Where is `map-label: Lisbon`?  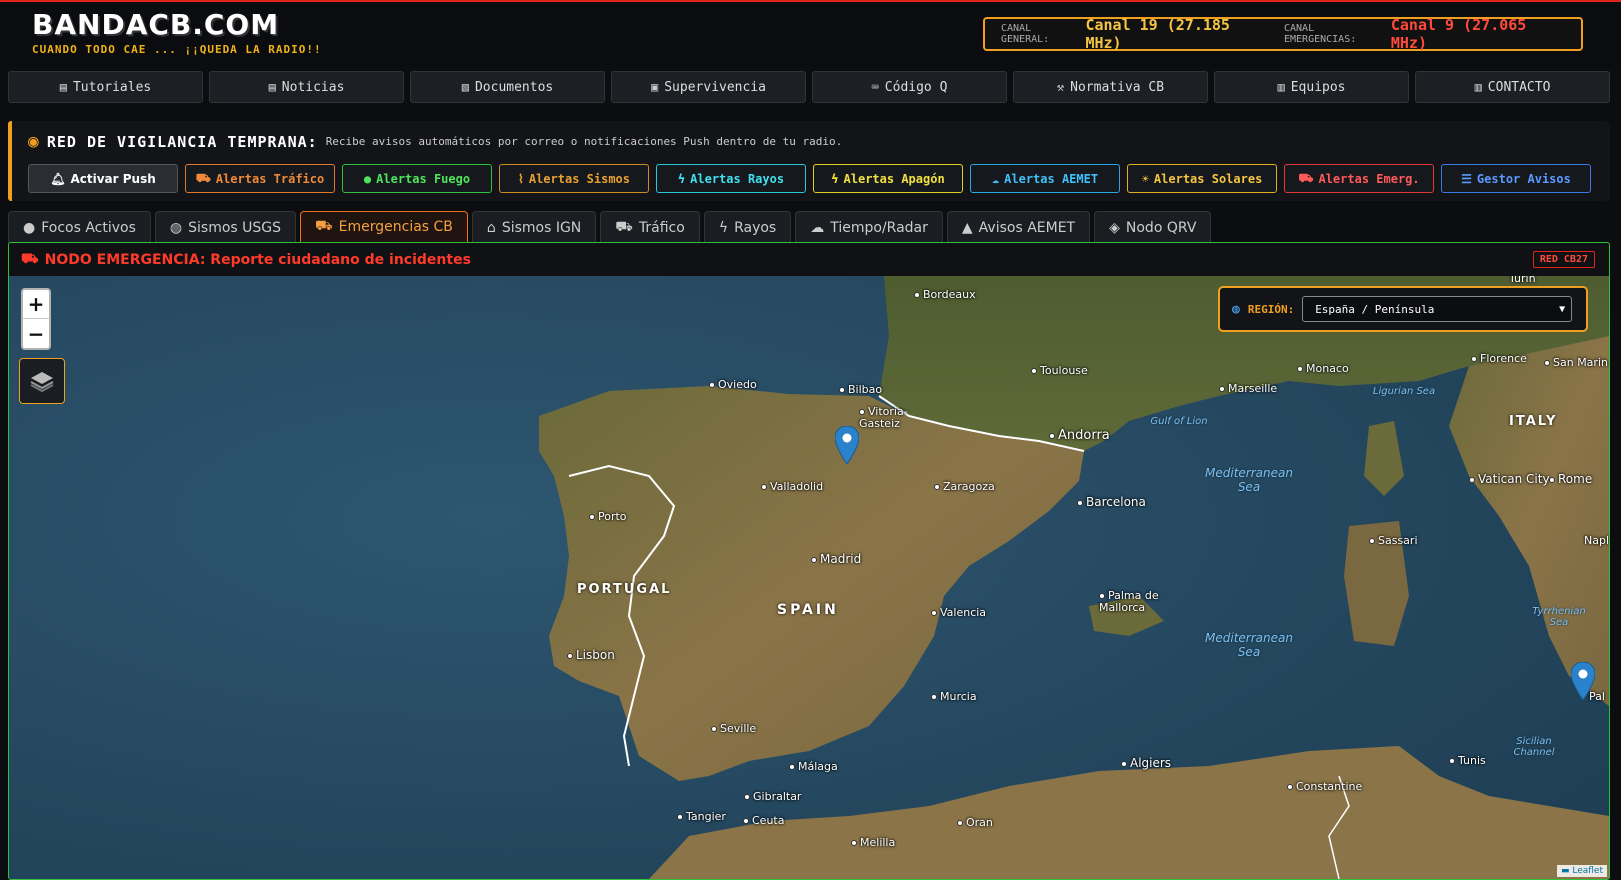 map-label: Lisbon is located at coordinates (591, 655).